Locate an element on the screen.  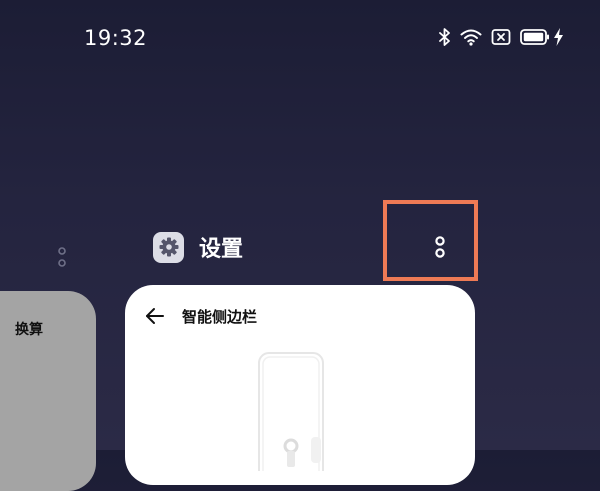
bluetooth-icon is located at coordinates (445, 37).